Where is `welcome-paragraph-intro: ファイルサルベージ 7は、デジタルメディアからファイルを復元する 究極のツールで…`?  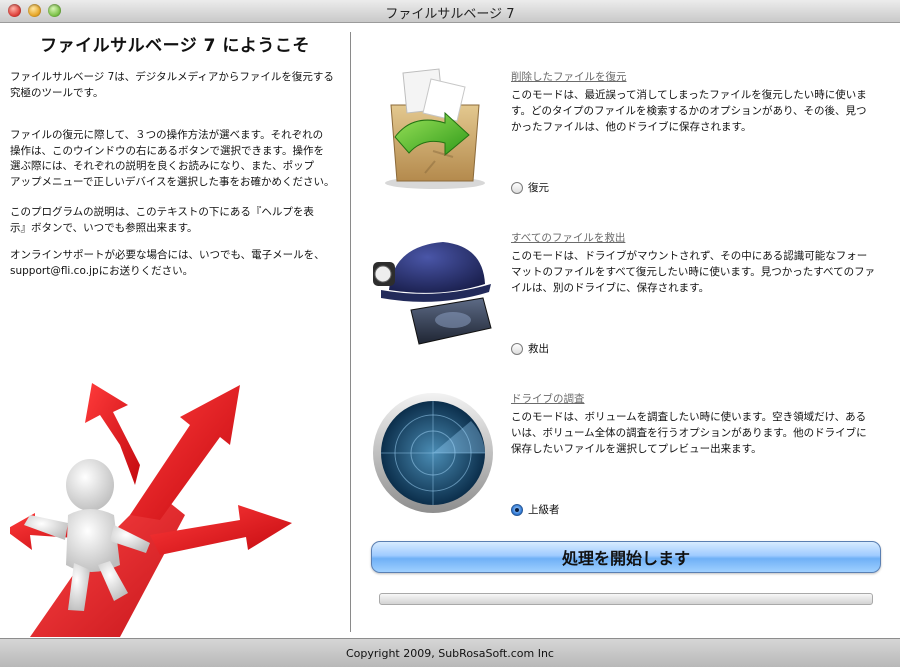
welcome-paragraph-intro: ファイルサルベージ 7は、デジタルメディアからファイルを復元する 究極のツールで… is located at coordinates (172, 85).